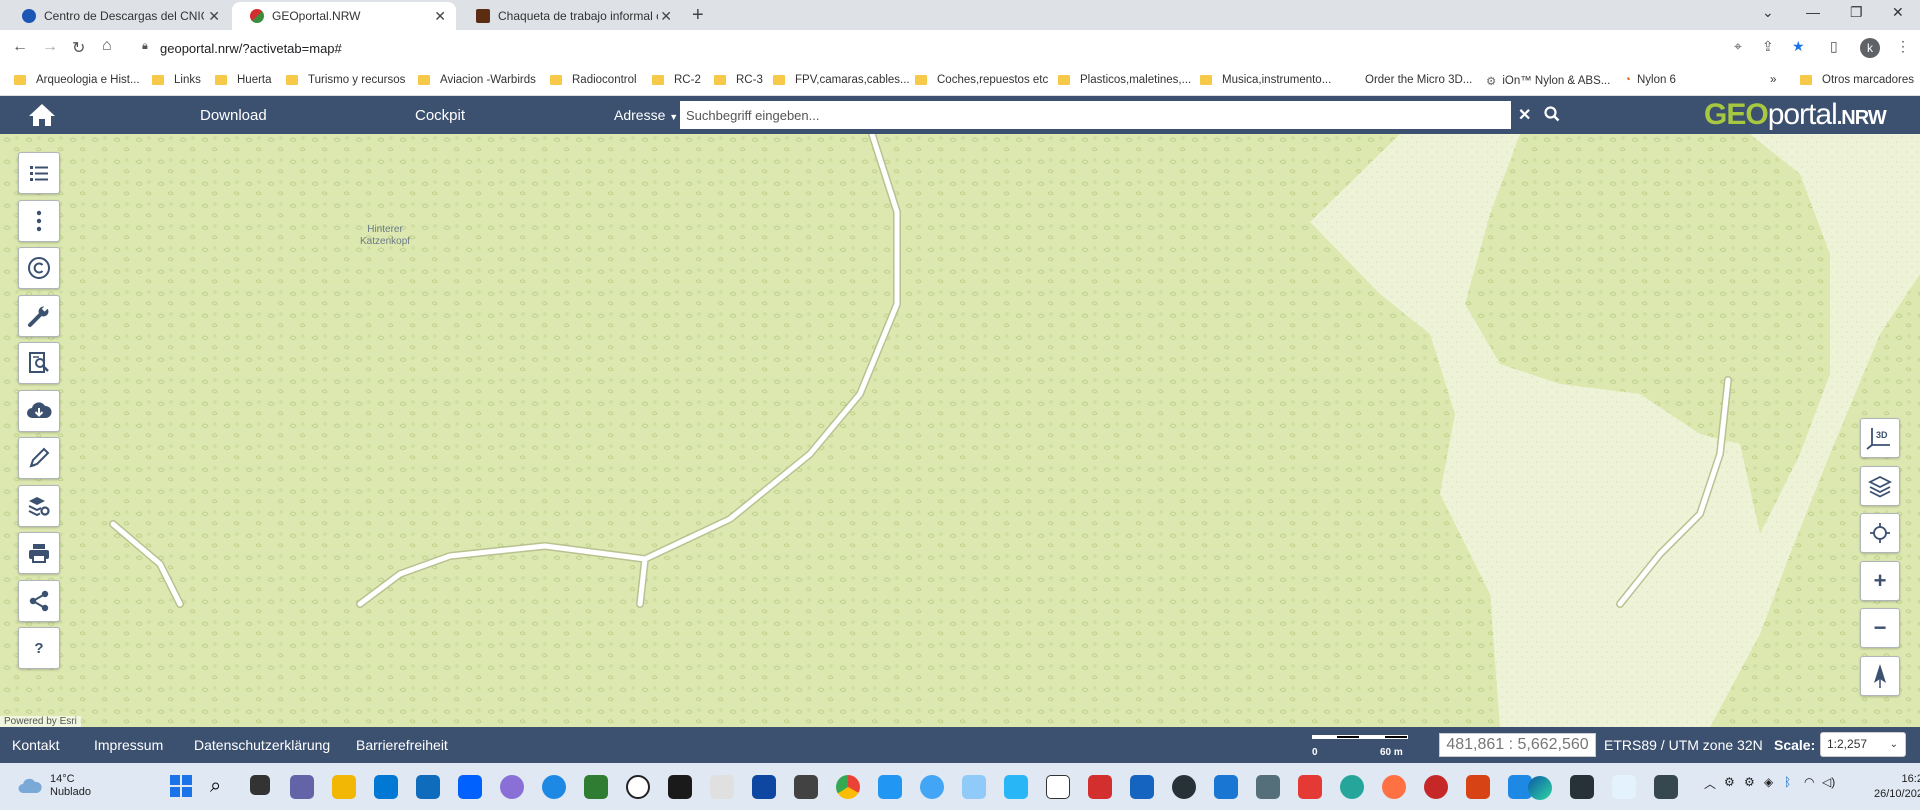 The height and width of the screenshot is (810, 1920). I want to click on url-field: geoportal.nrw/?activetab=map#, so click(251, 48).